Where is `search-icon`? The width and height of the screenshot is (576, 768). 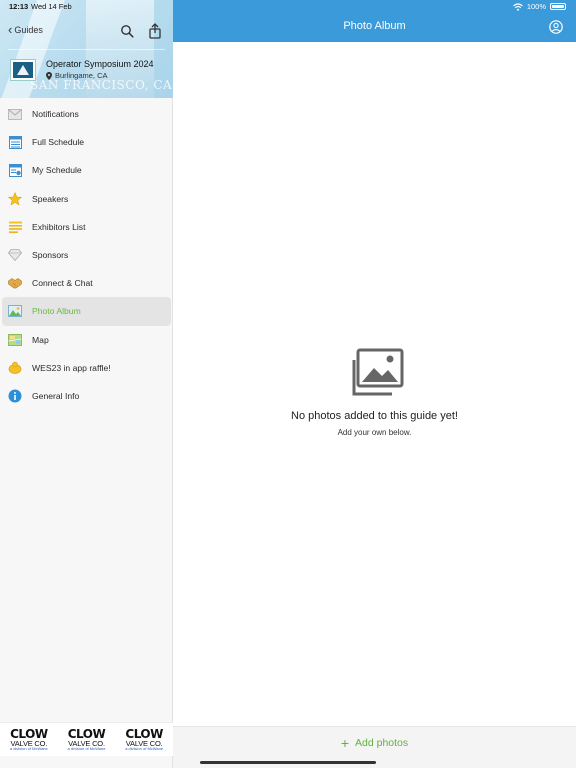 search-icon is located at coordinates (127, 31).